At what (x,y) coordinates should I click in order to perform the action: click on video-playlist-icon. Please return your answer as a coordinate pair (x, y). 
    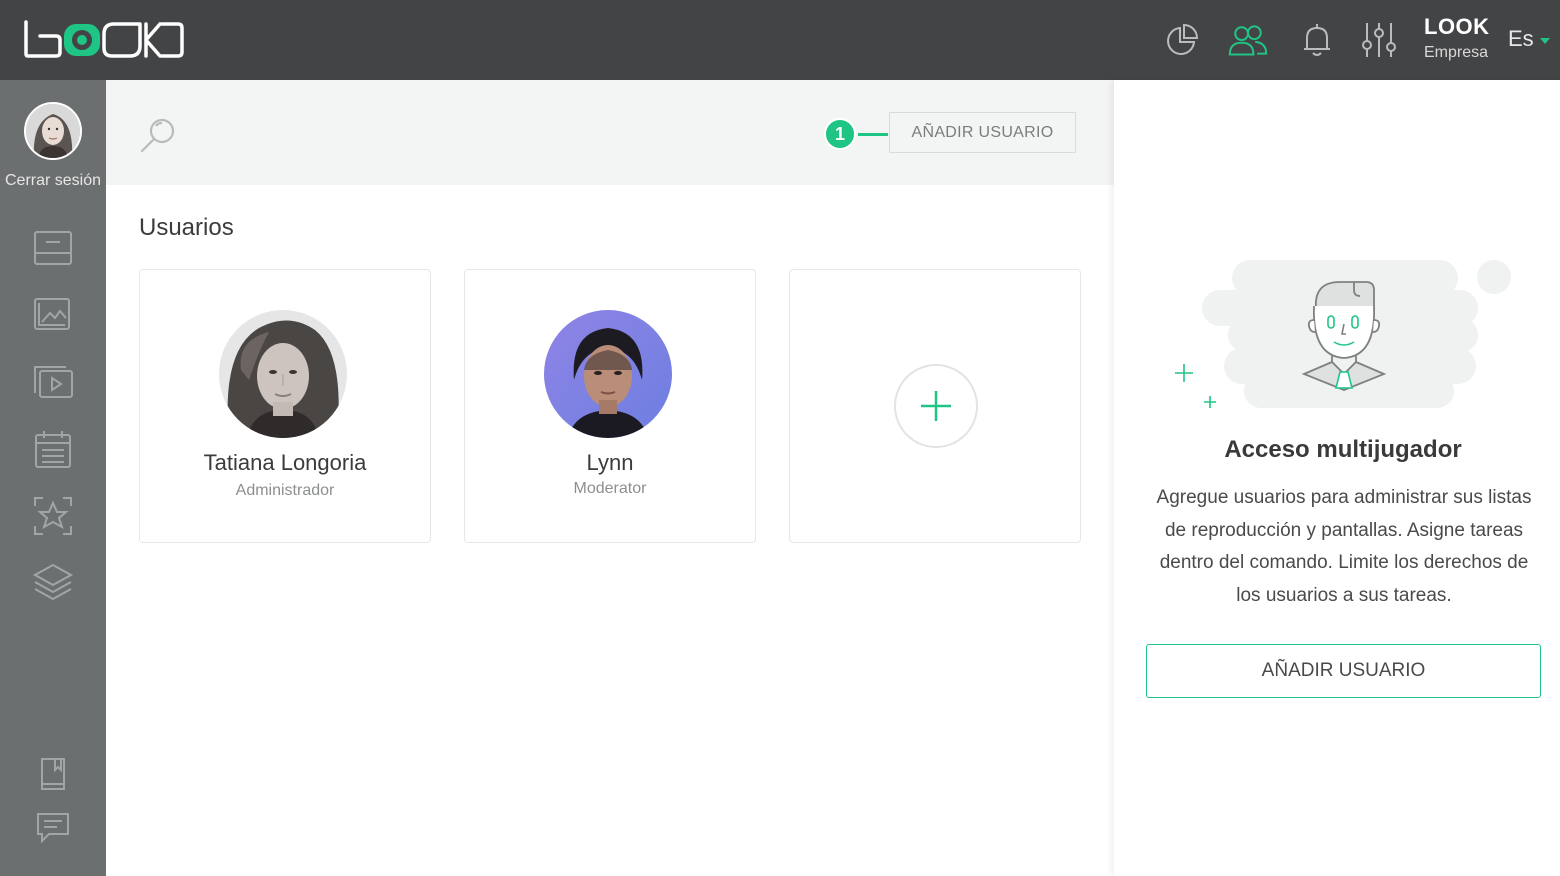
    Looking at the image, I should click on (53, 382).